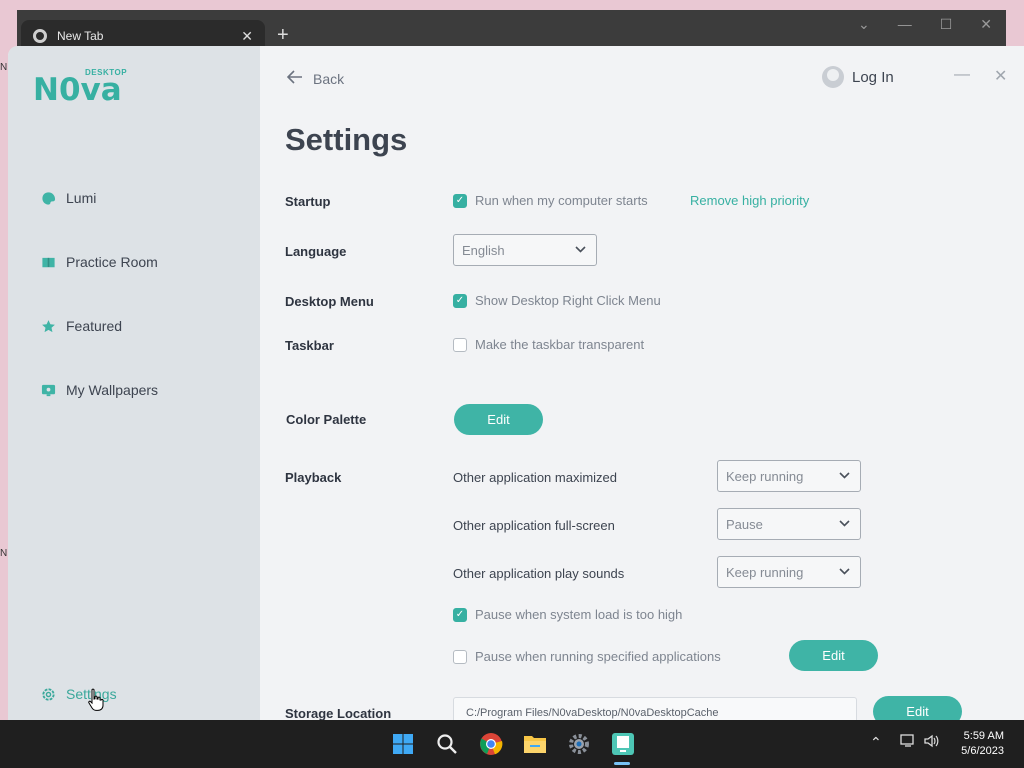 The height and width of the screenshot is (768, 1024). I want to click on desktop-menu-label: Desktop Menu, so click(329, 301).